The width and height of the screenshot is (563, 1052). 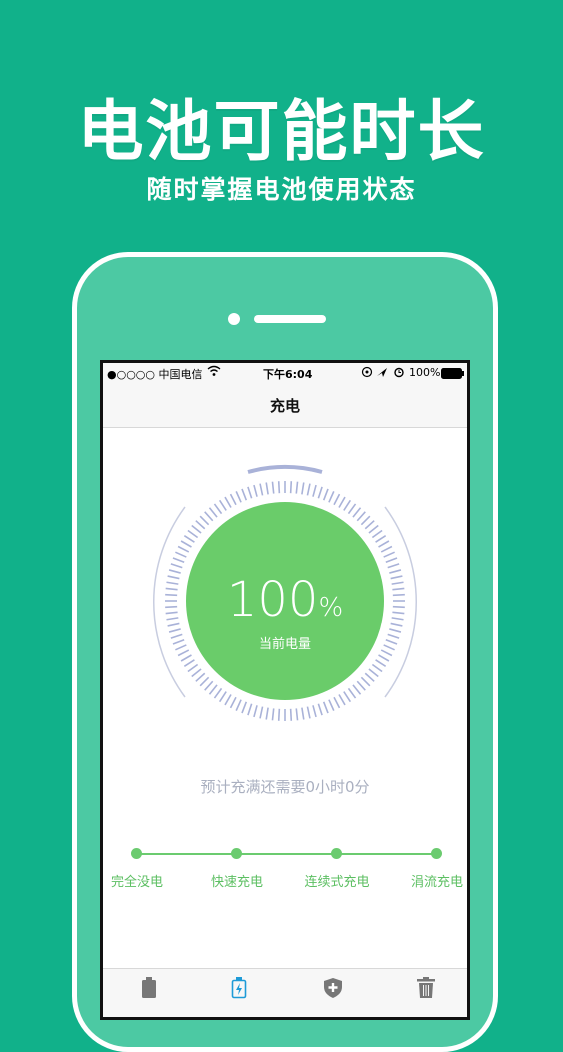 What do you see at coordinates (149, 990) in the screenshot?
I see `battery-icon` at bounding box center [149, 990].